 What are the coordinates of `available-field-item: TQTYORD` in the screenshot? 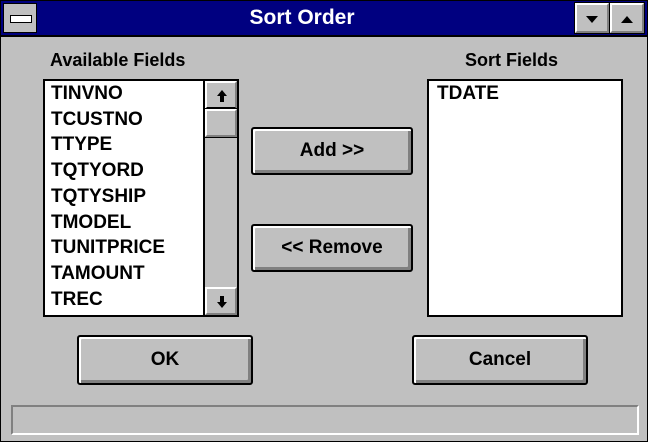 It's located at (108, 171).